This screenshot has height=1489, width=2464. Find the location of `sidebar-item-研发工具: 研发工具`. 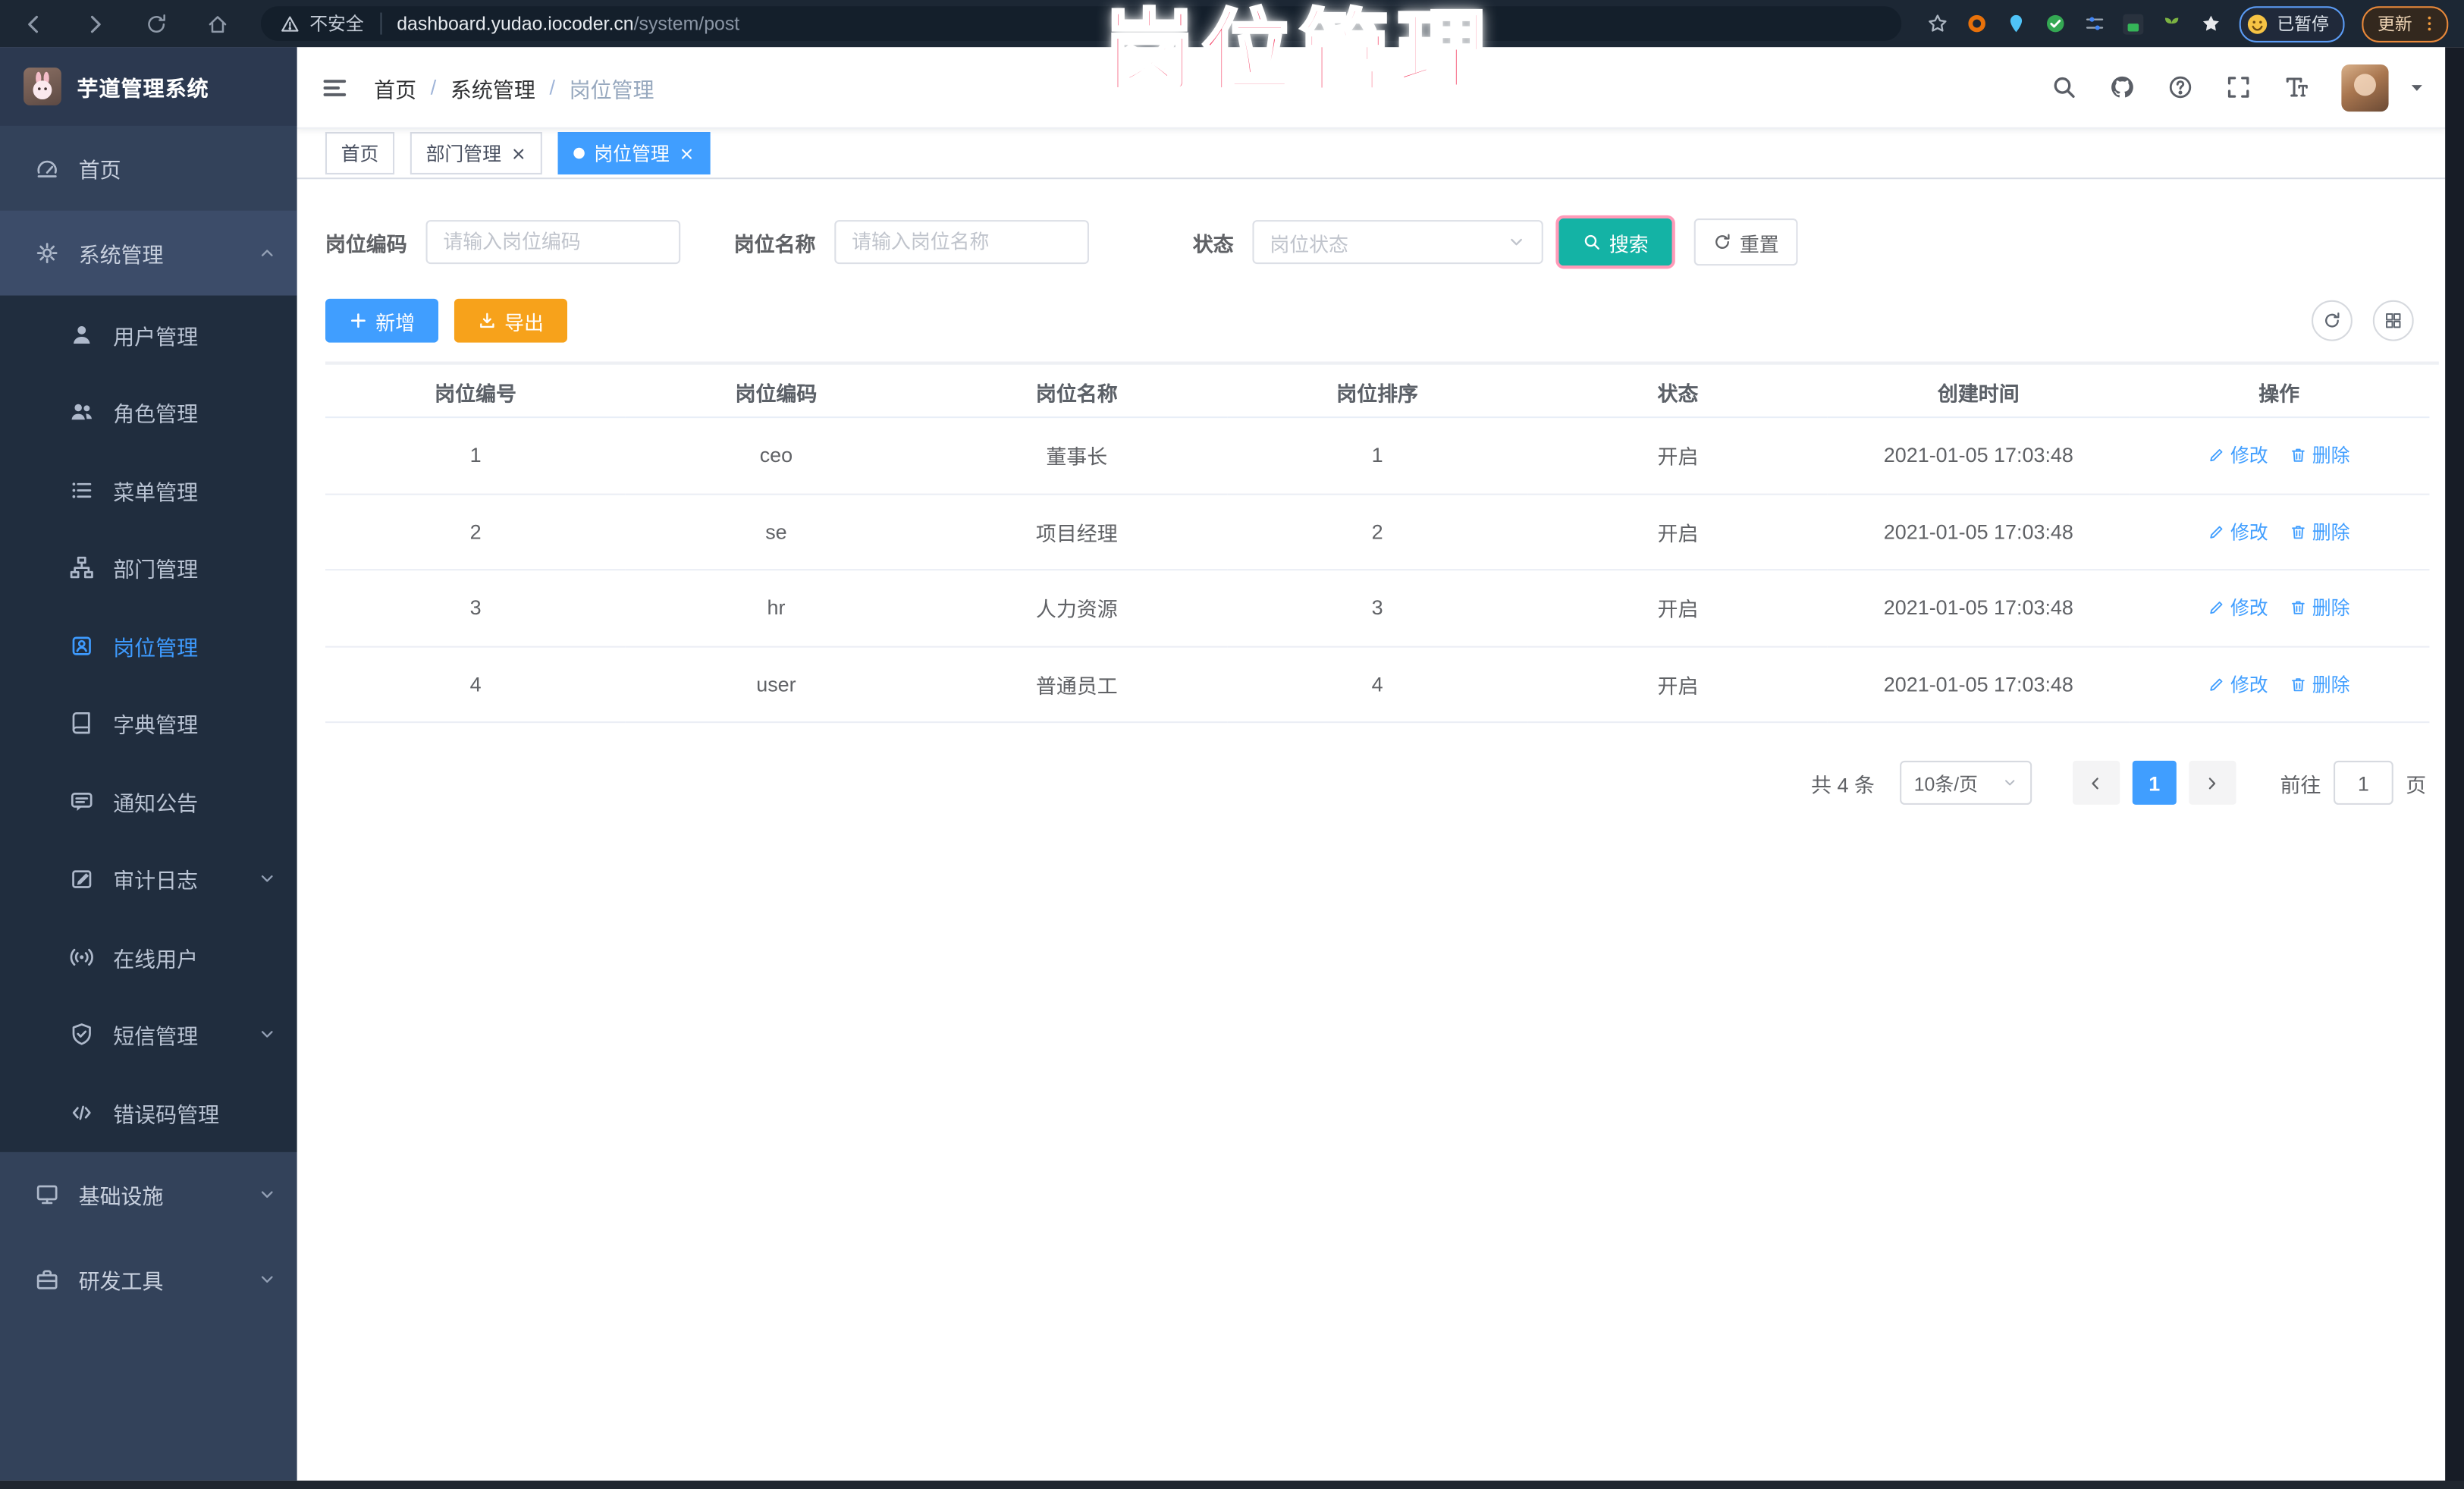

sidebar-item-研发工具: 研发工具 is located at coordinates (148, 1278).